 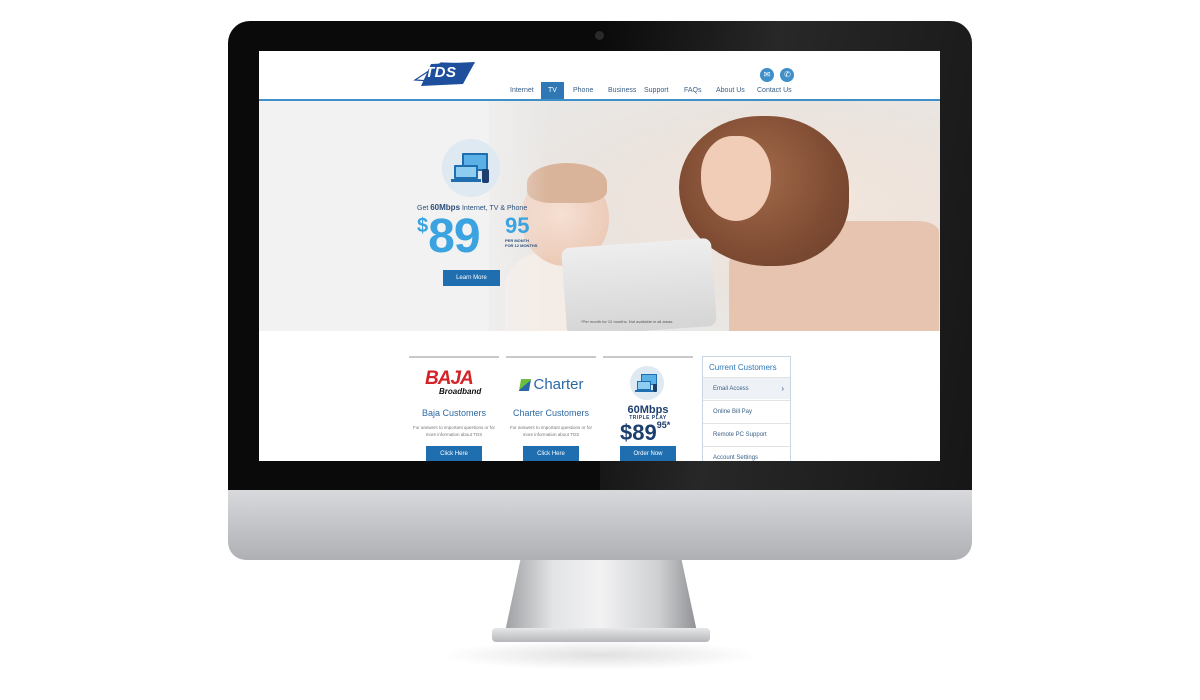 What do you see at coordinates (743, 367) in the screenshot?
I see `current-customers-heading: Current Customers` at bounding box center [743, 367].